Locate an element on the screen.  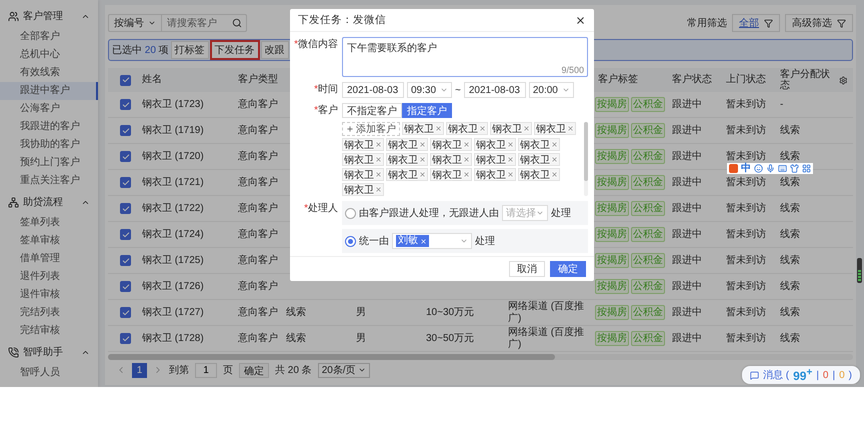
sidebar-item: 公海客户 is located at coordinates (49, 109).